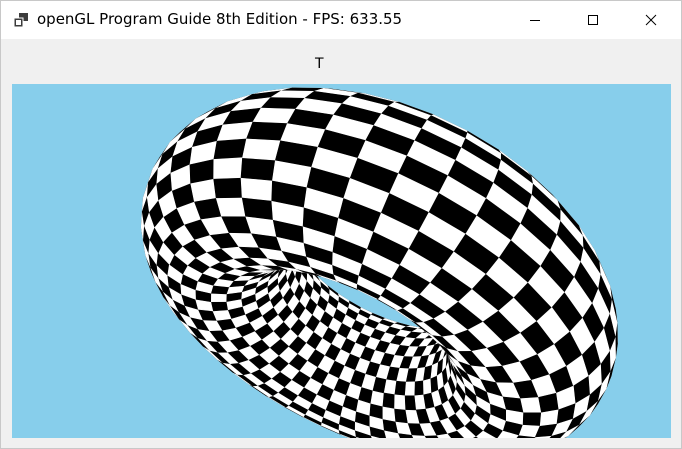  I want to click on maximize-button, so click(593, 20).